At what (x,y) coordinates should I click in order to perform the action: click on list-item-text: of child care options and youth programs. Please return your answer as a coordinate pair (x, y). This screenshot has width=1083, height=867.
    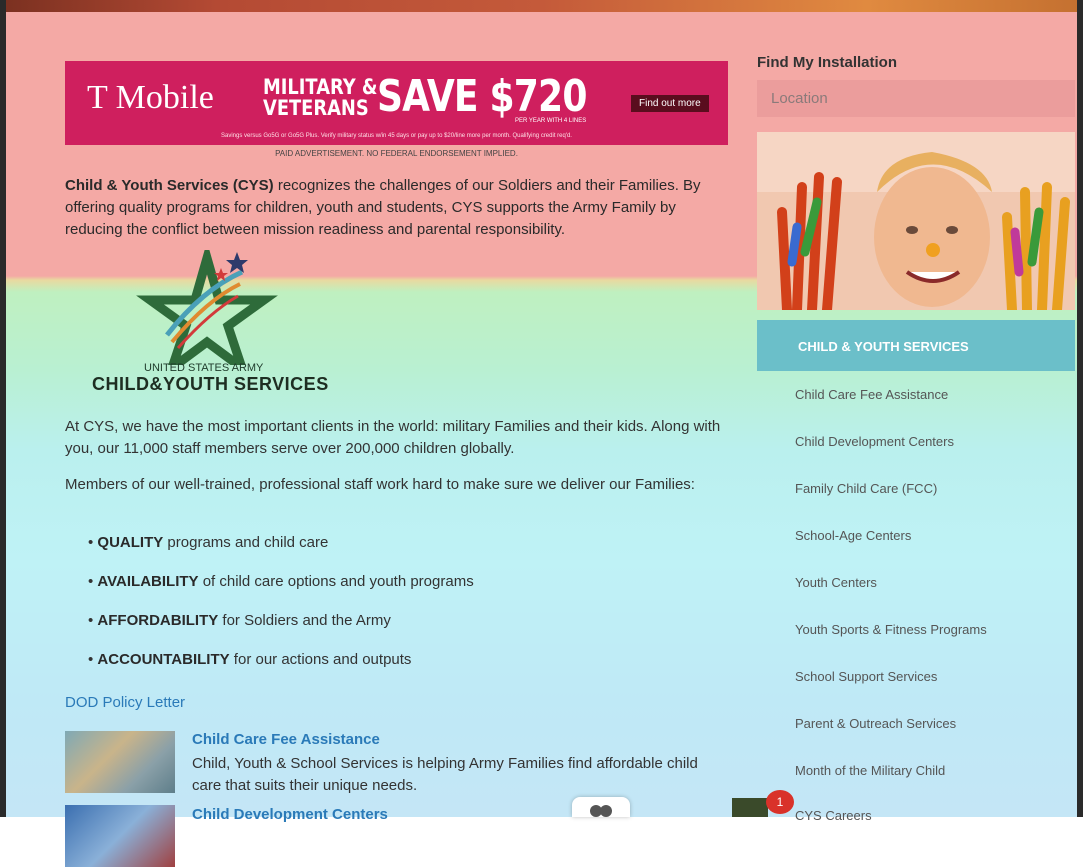
    Looking at the image, I should click on (336, 581).